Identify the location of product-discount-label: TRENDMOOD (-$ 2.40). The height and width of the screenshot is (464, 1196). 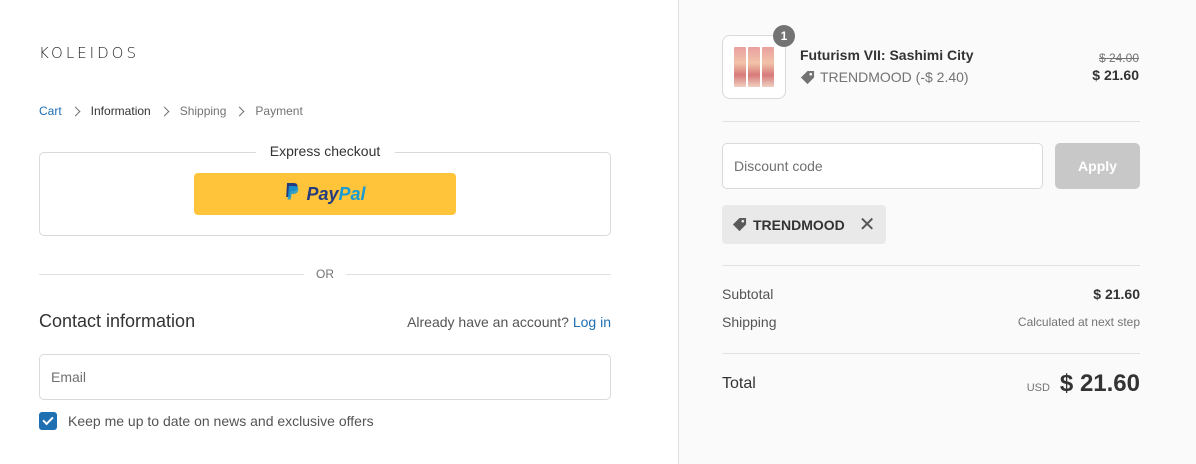
(894, 77).